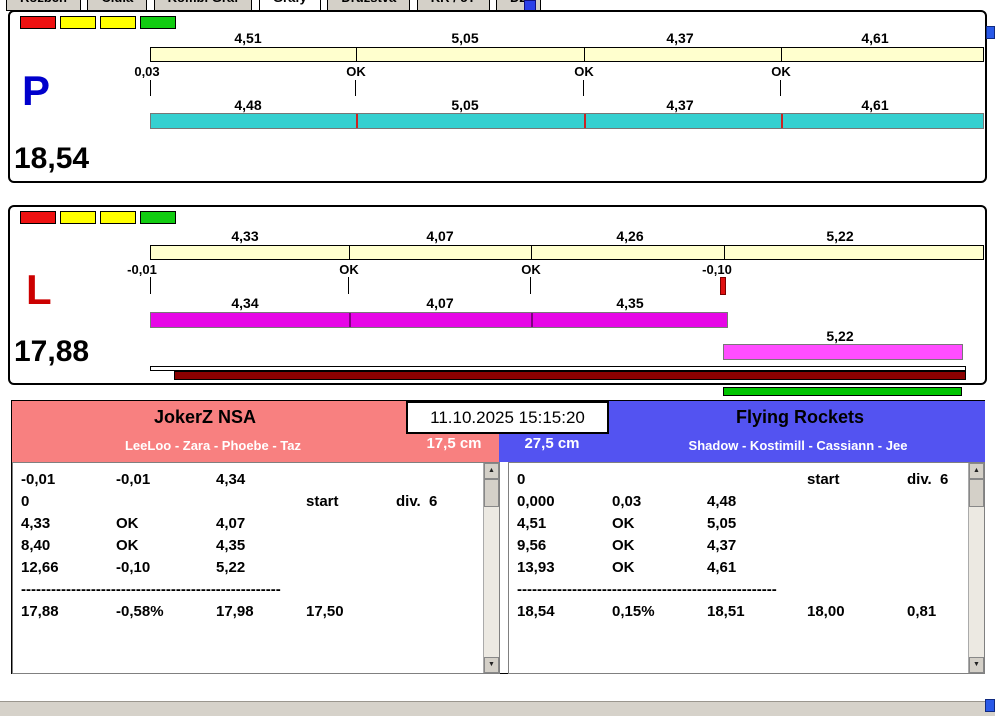 The width and height of the screenshot is (995, 716). Describe the element at coordinates (25, 501) in the screenshot. I see `cell: 0` at that location.